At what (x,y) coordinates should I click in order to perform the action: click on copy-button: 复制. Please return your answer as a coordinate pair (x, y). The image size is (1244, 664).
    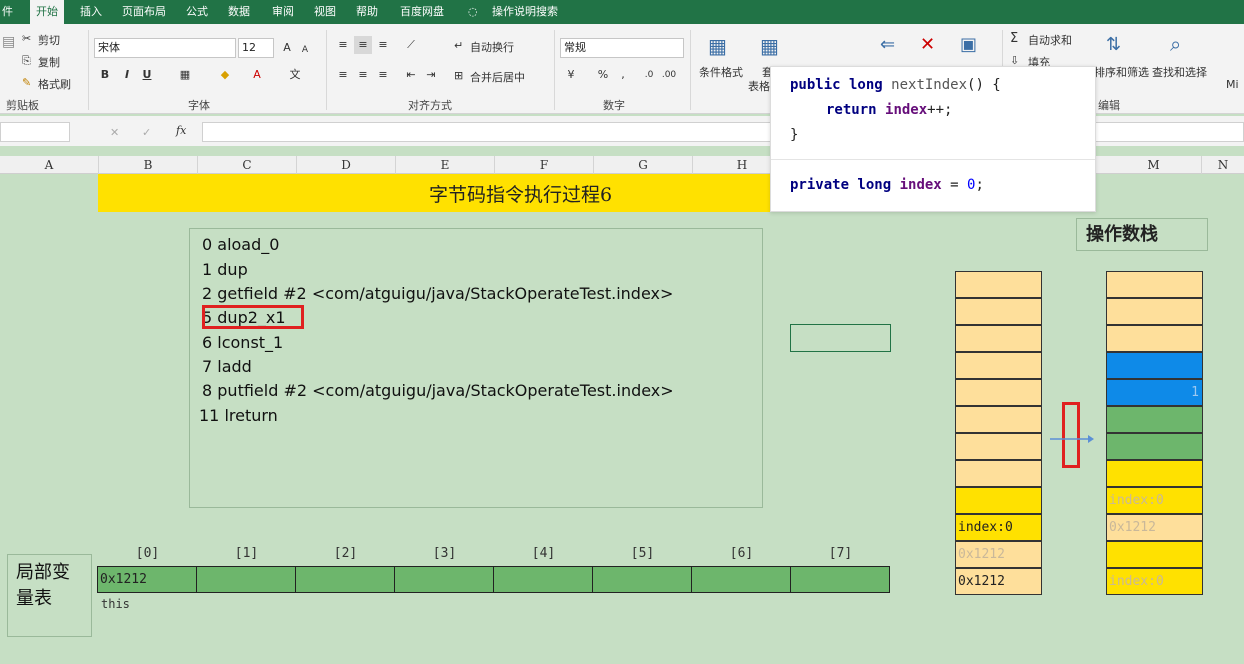
    Looking at the image, I should click on (49, 62).